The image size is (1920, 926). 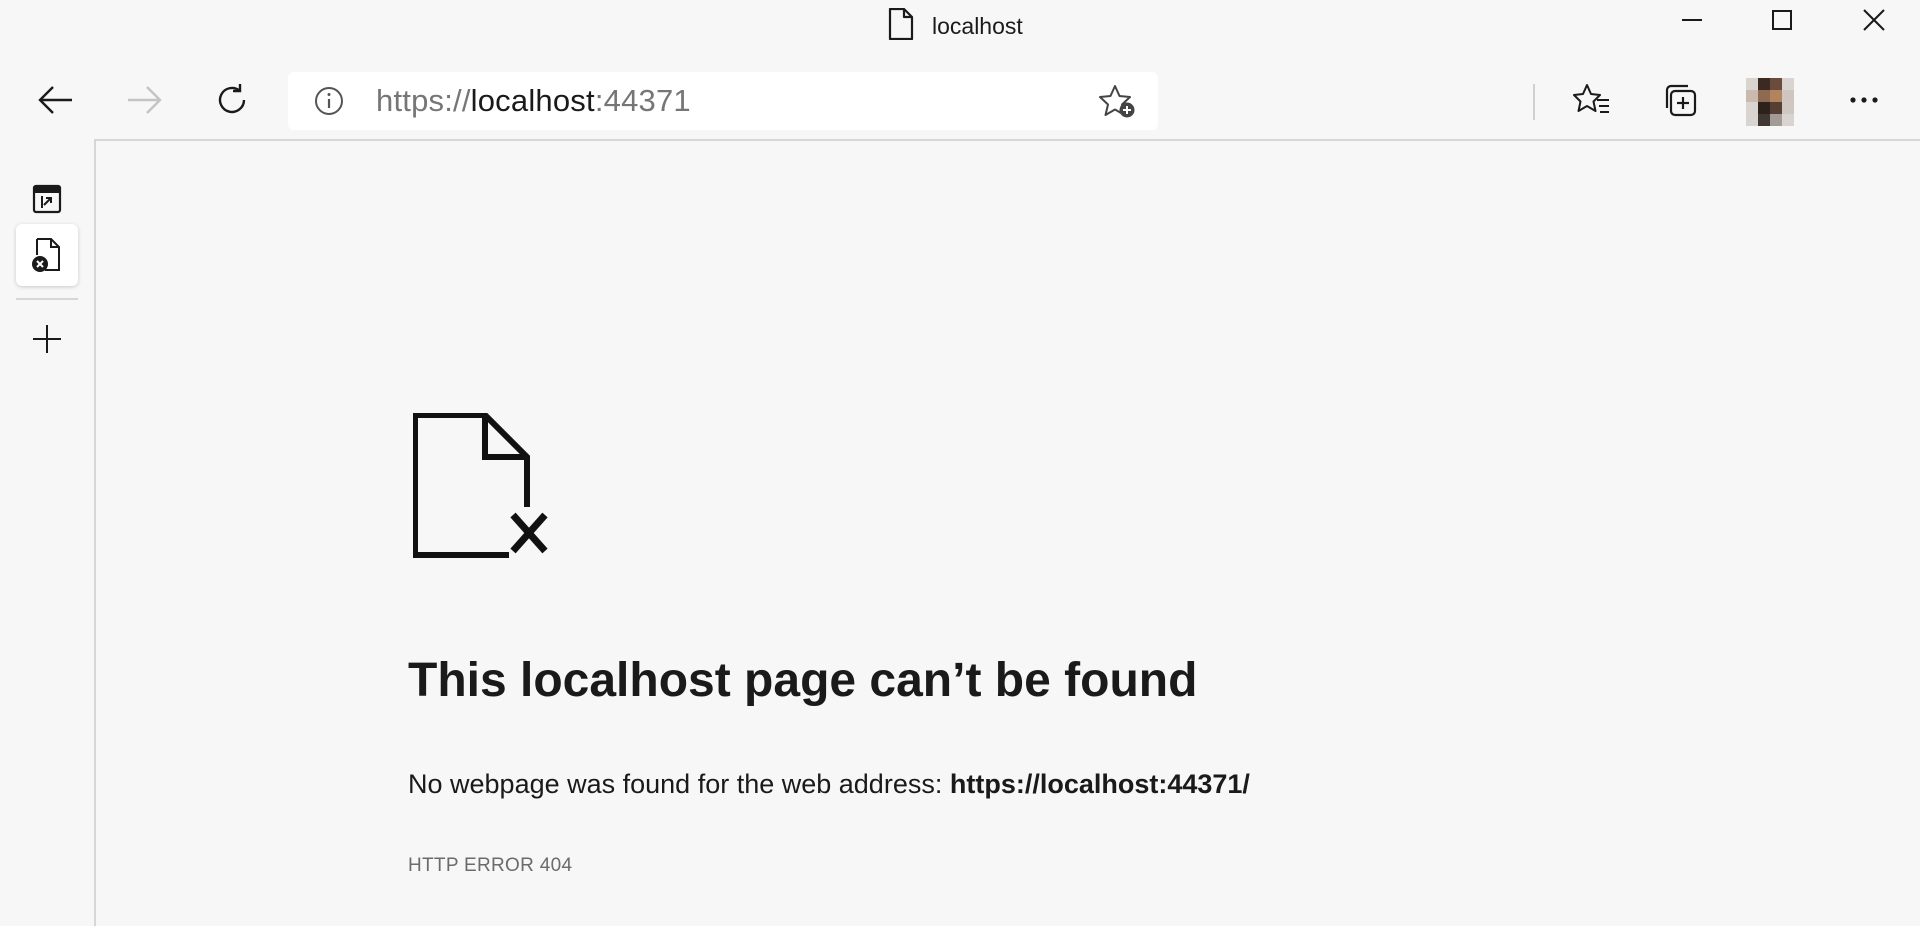 What do you see at coordinates (423, 100) in the screenshot?
I see `url-scheme: https://` at bounding box center [423, 100].